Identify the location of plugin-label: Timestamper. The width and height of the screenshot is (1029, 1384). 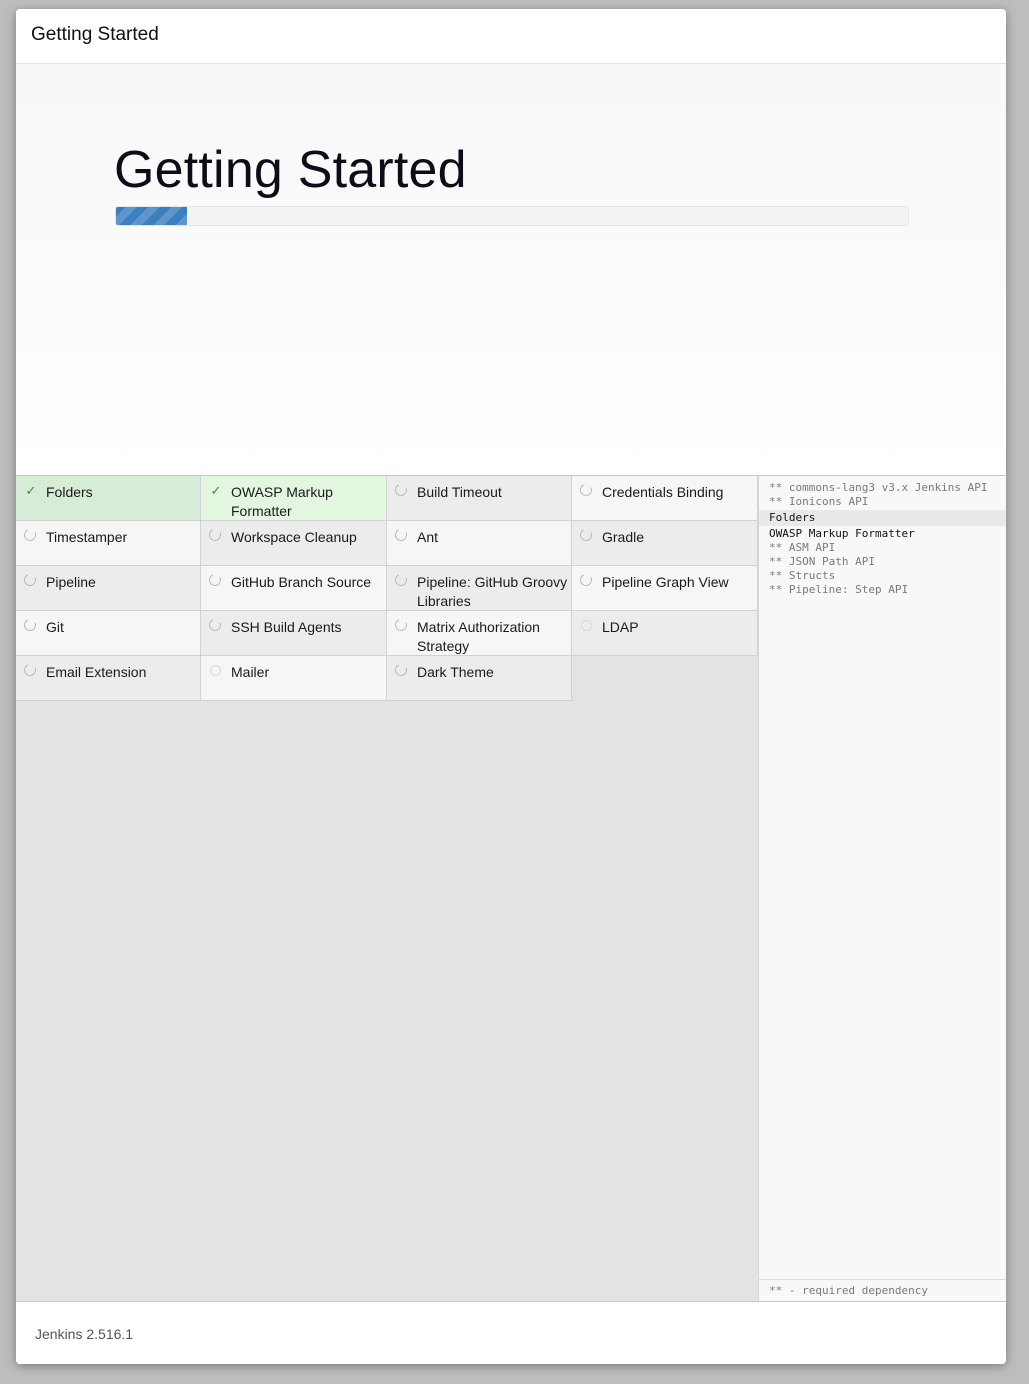
(87, 537).